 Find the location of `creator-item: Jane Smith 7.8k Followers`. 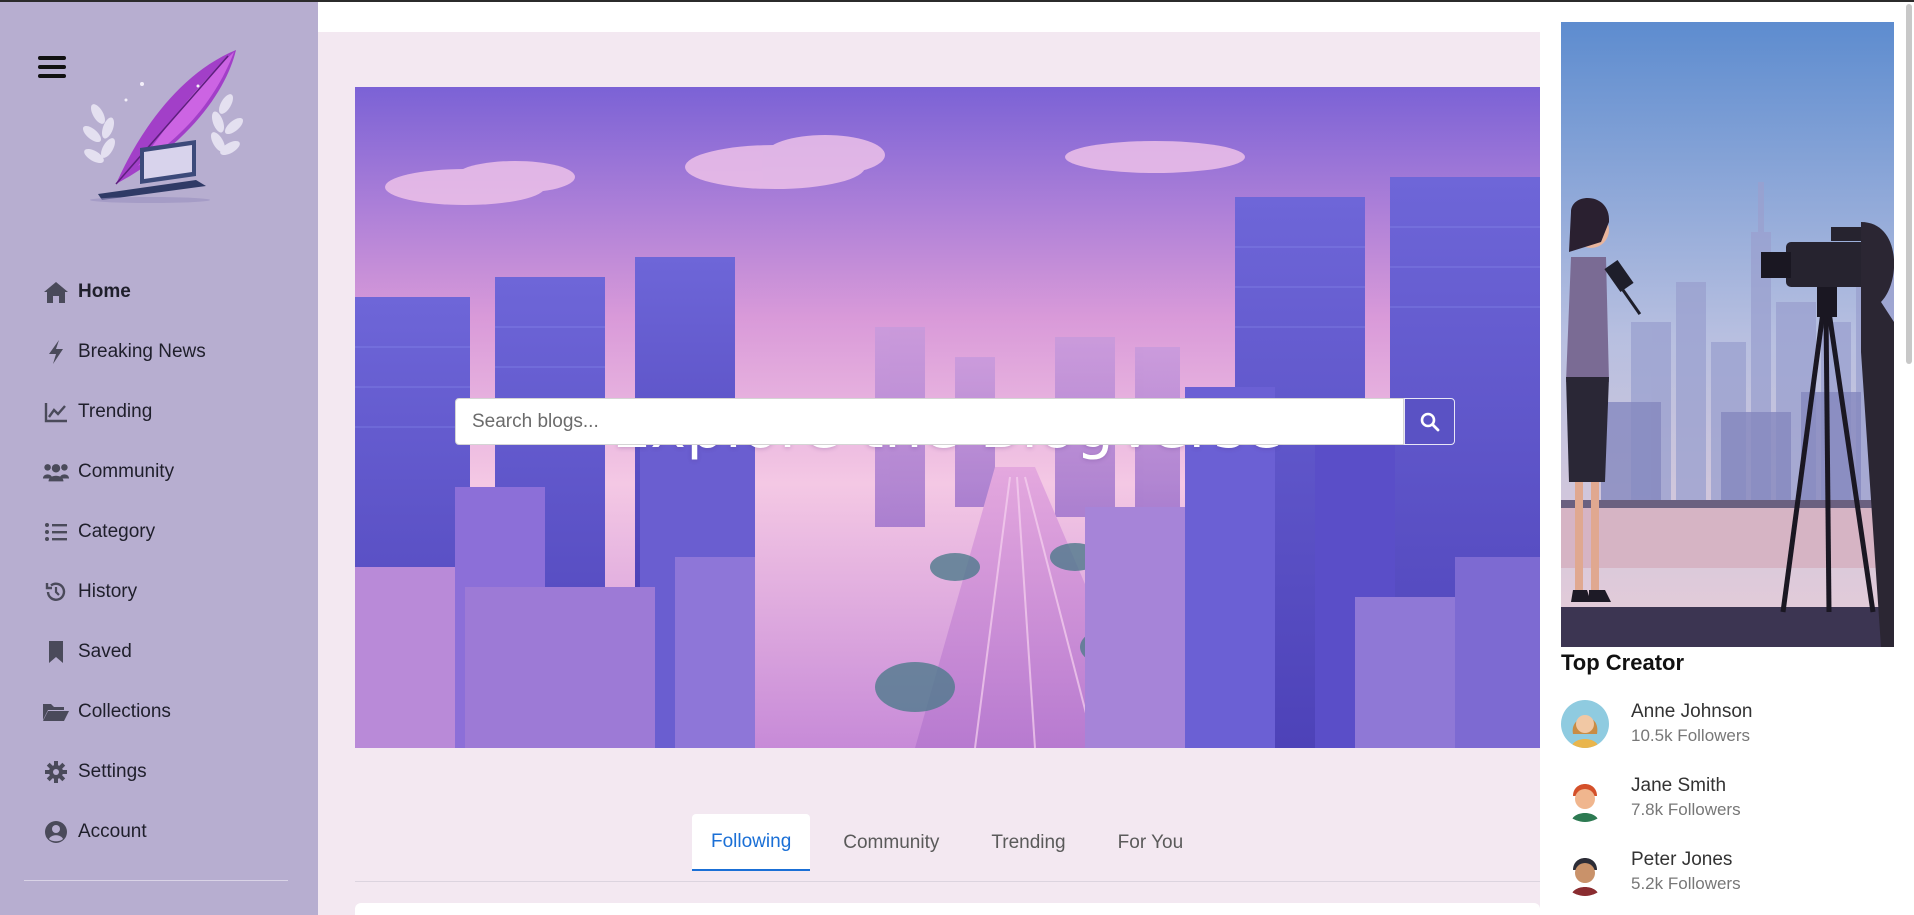

creator-item: Jane Smith 7.8k Followers is located at coordinates (1726, 798).